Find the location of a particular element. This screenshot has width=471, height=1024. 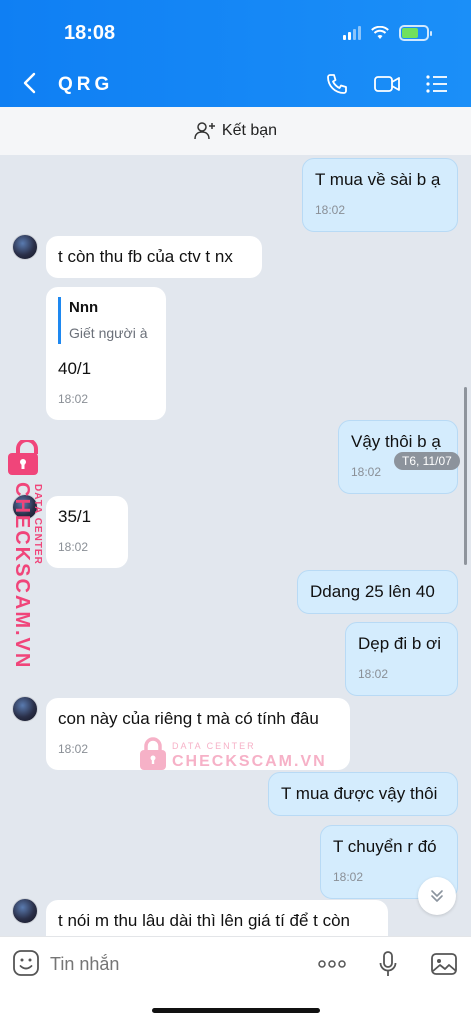

chat-title: QRG is located at coordinates (86, 84).